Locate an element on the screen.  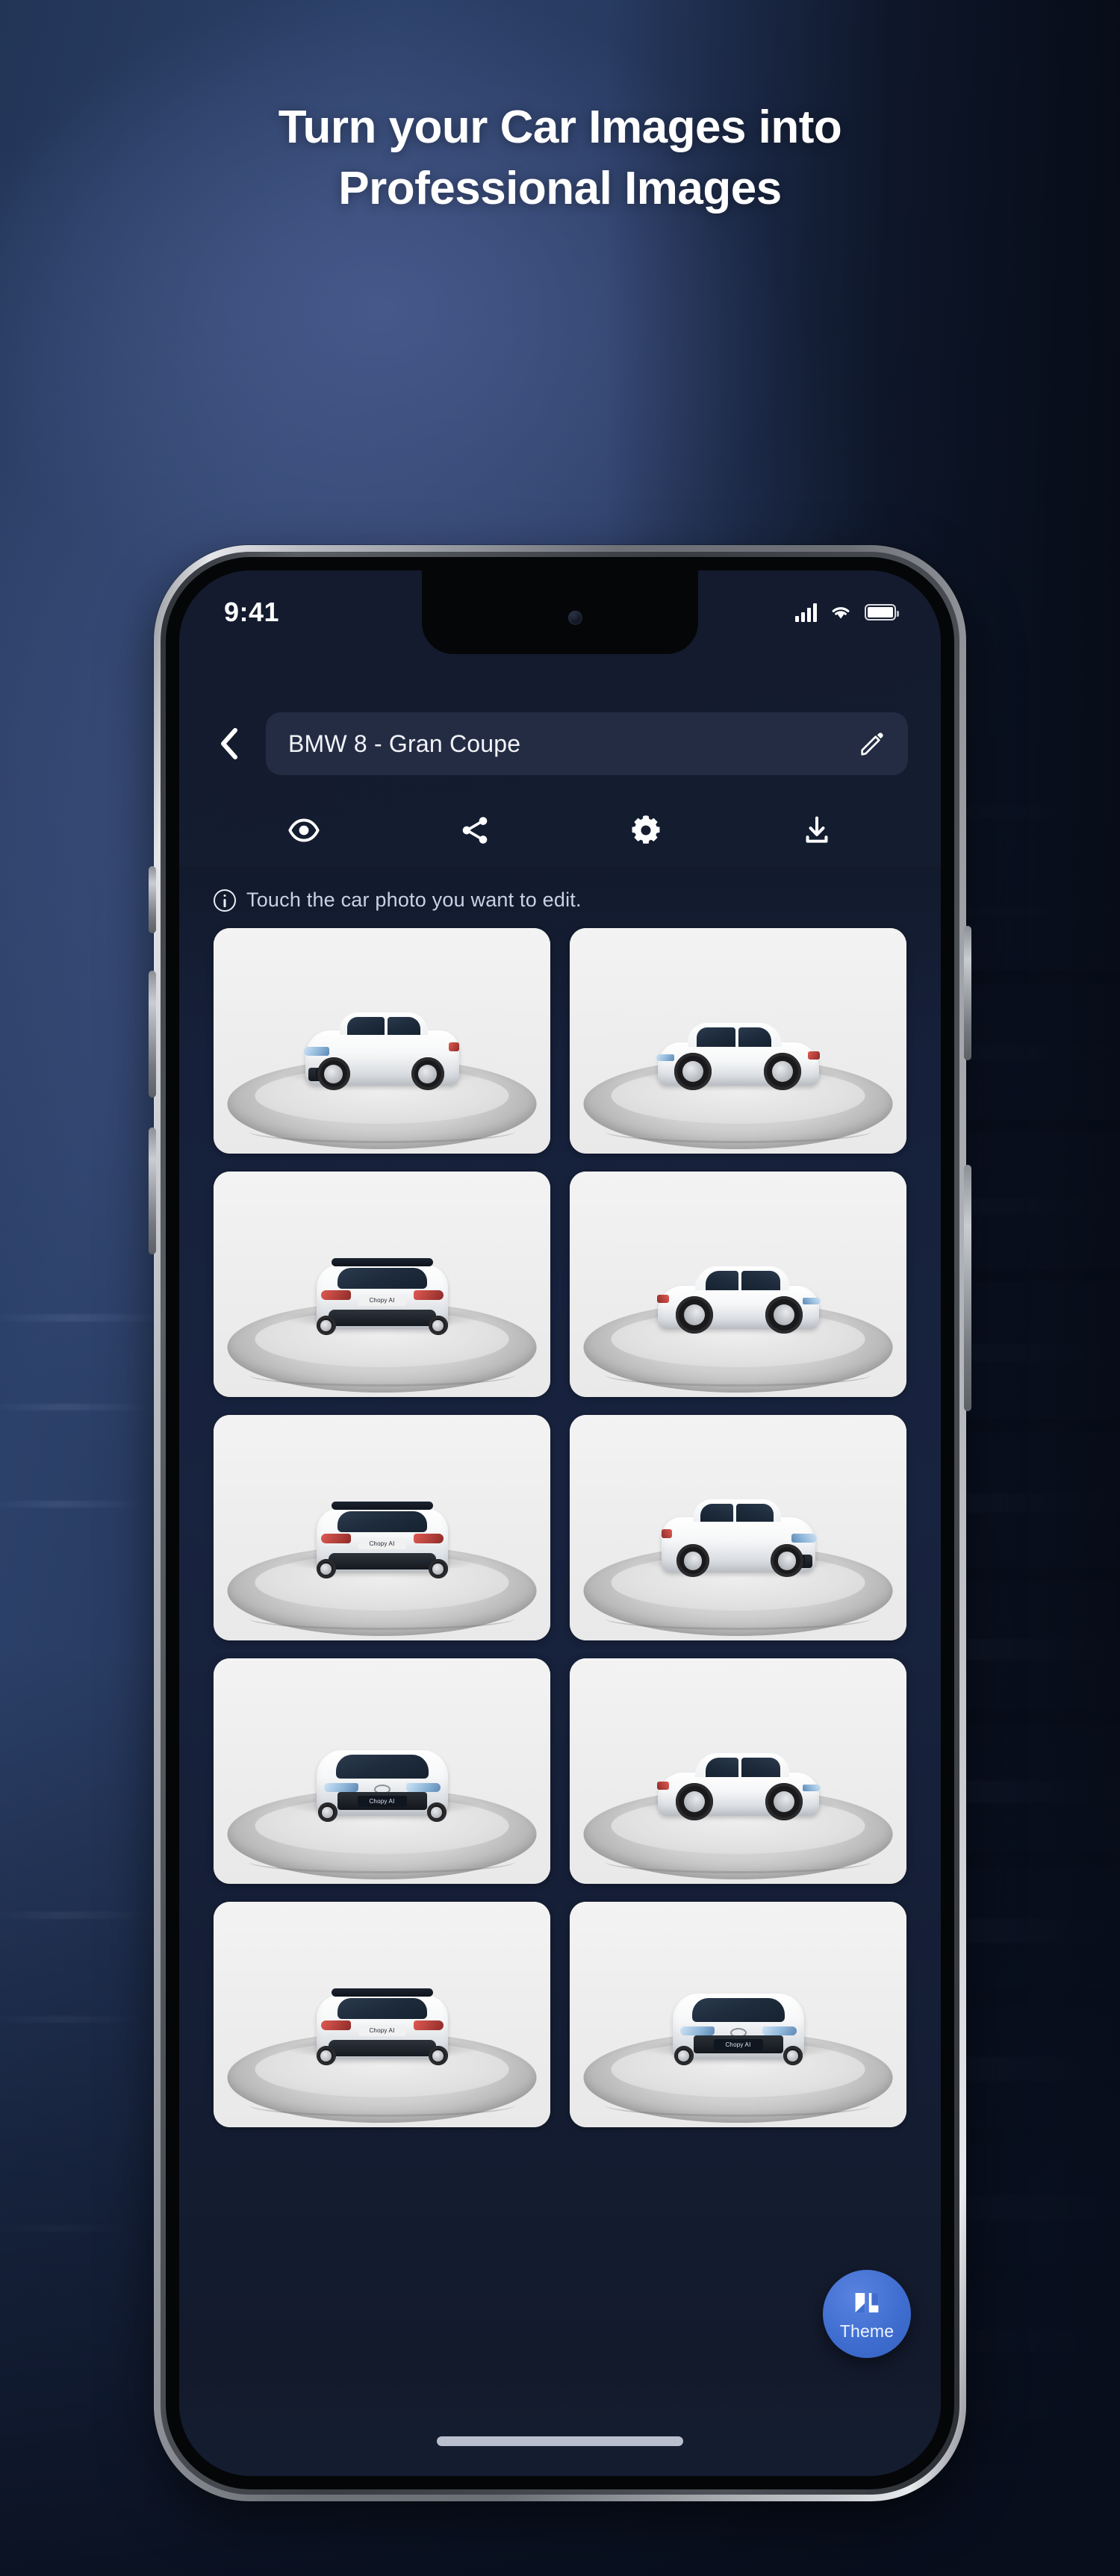
share-icon is located at coordinates (474, 830).